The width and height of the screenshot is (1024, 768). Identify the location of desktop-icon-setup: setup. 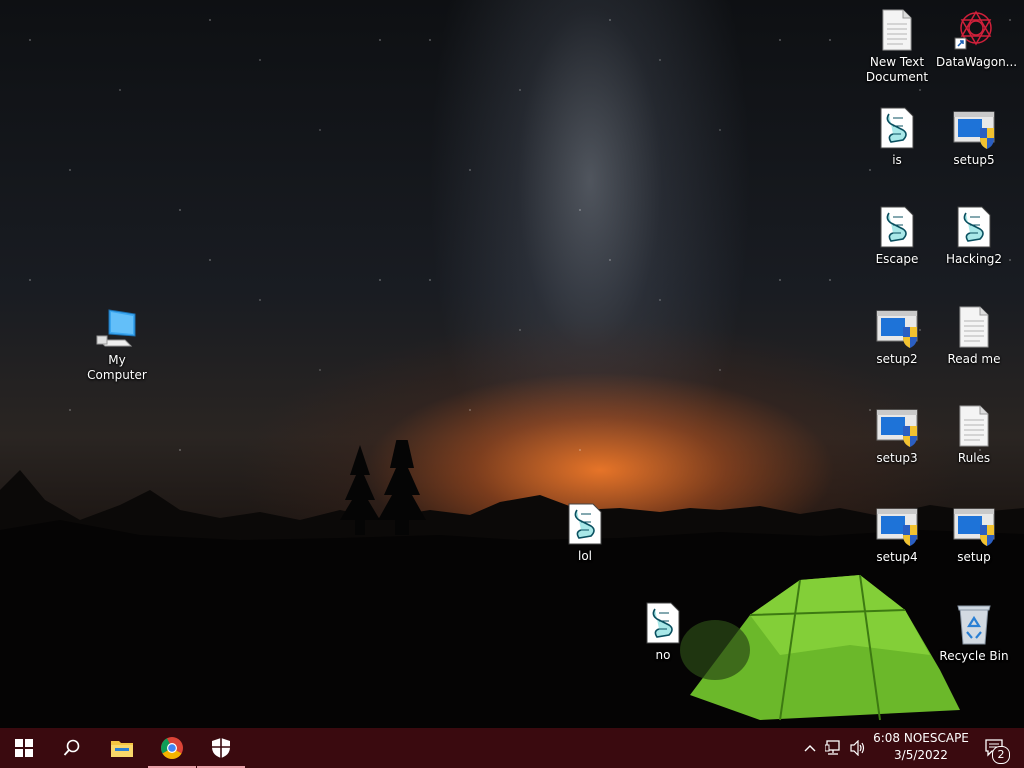
(974, 534).